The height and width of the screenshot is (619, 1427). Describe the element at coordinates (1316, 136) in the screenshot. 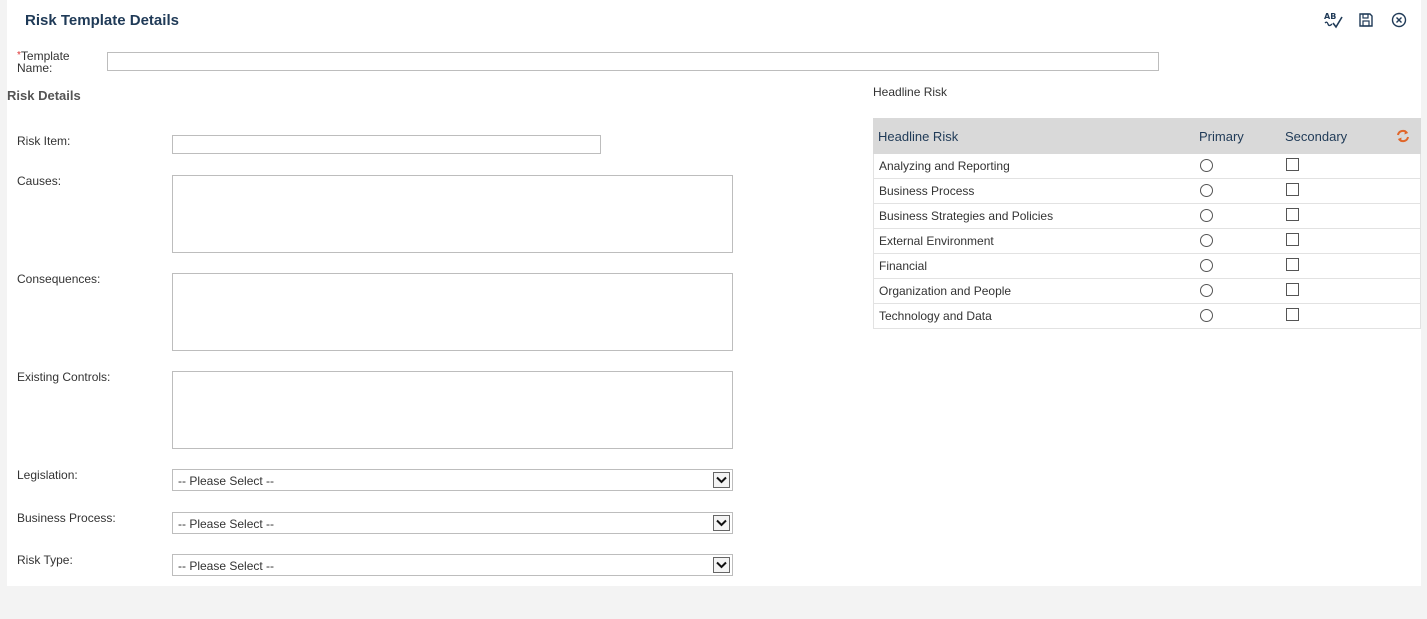

I see `column-header-secondary: Secondary` at that location.